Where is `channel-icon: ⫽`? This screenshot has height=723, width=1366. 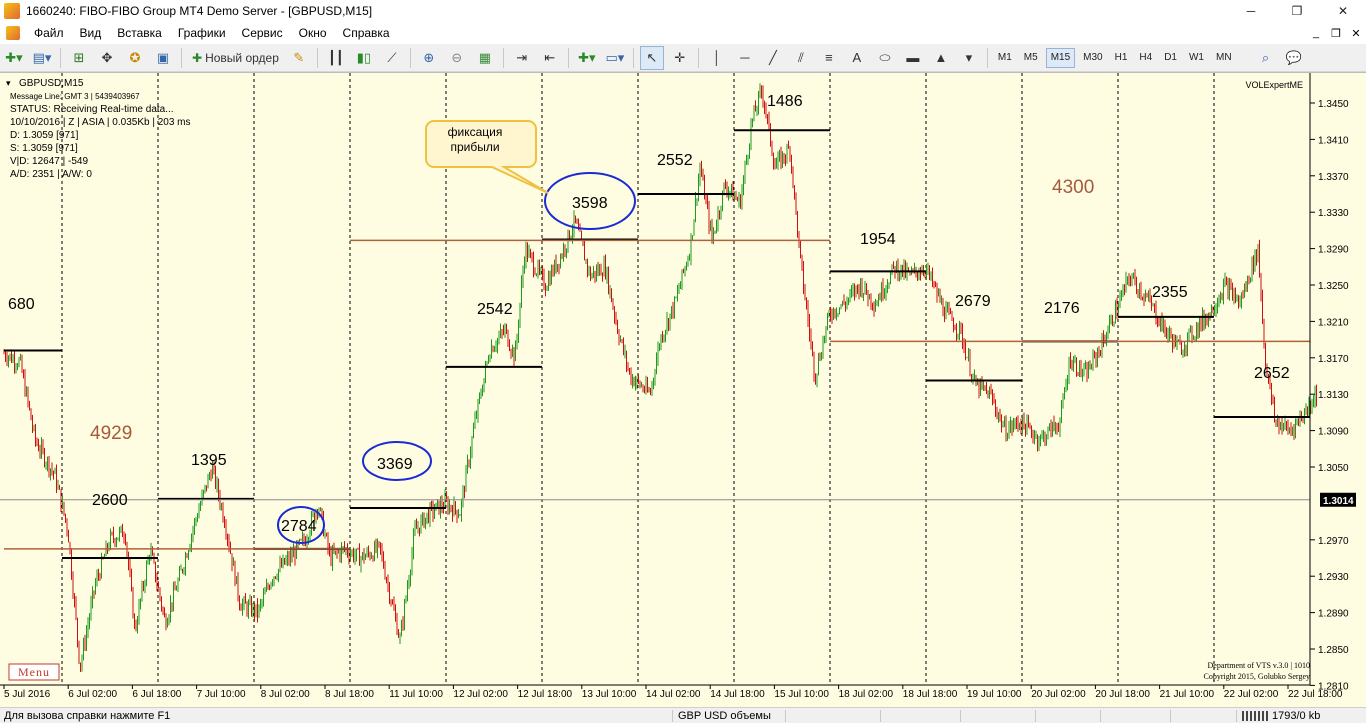
channel-icon: ⫽ is located at coordinates (801, 58).